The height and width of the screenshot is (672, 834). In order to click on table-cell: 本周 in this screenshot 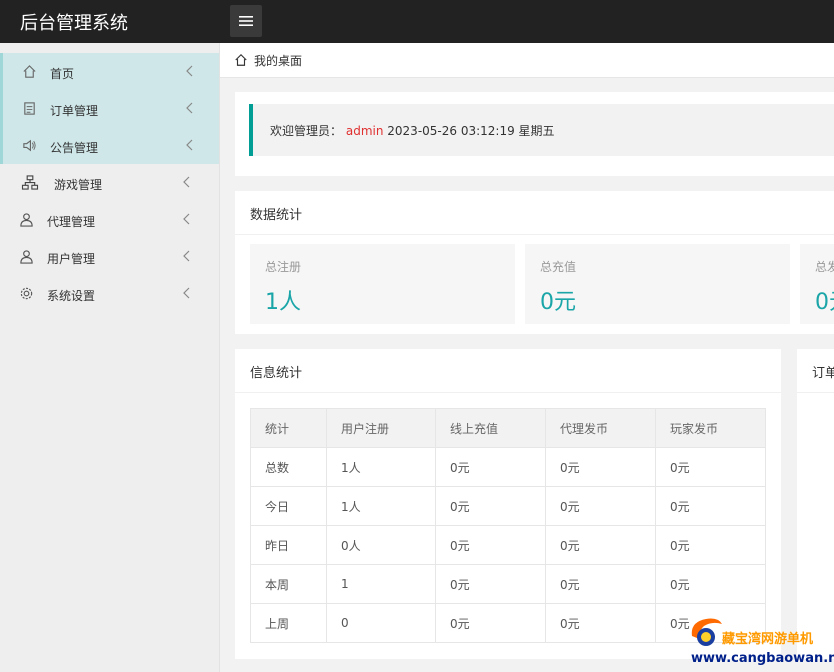, I will do `click(288, 584)`.